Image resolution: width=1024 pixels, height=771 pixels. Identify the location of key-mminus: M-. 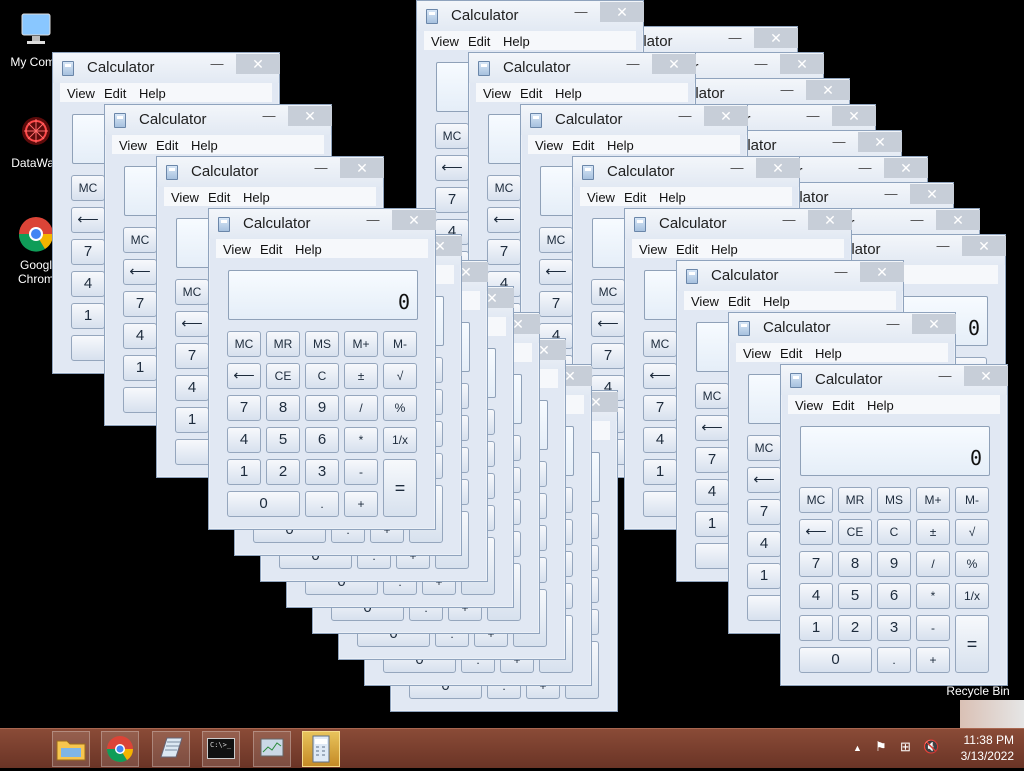
(400, 344).